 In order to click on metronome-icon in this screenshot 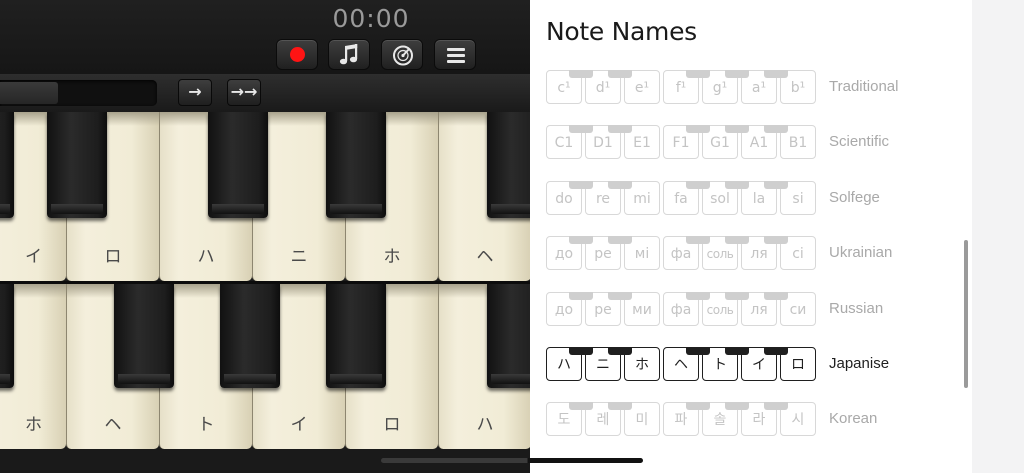, I will do `click(403, 55)`.